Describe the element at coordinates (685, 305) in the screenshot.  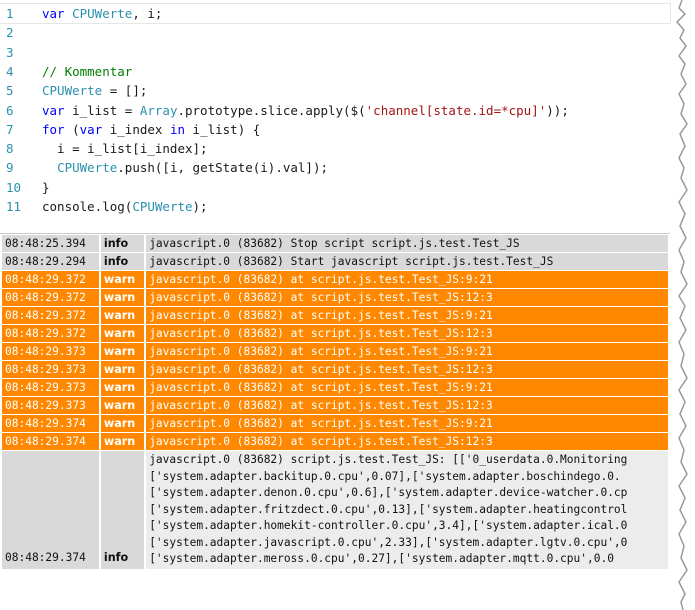
I see `torn-edge` at that location.